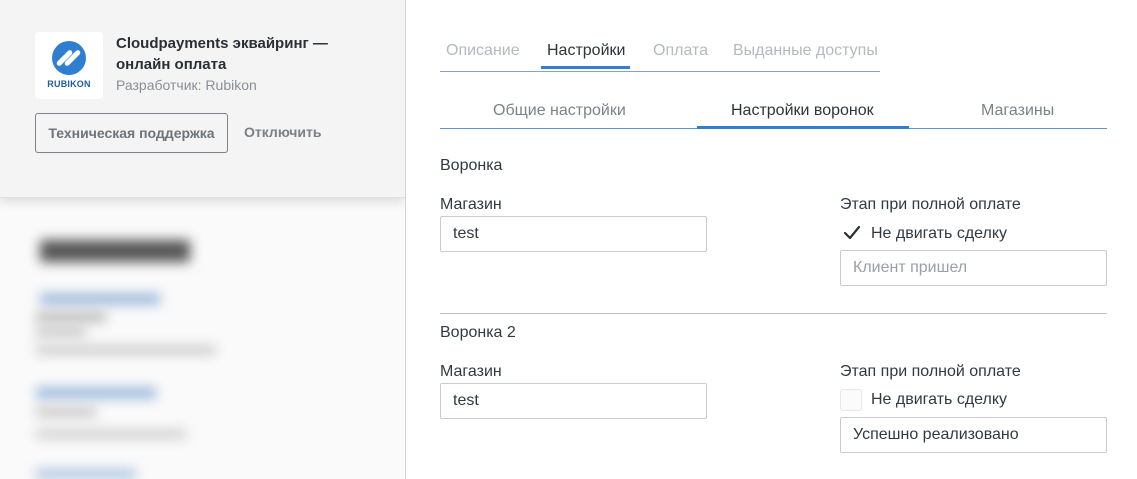 Image resolution: width=1137 pixels, height=479 pixels. Describe the element at coordinates (69, 58) in the screenshot. I see `rubikon-logo-icon` at that location.